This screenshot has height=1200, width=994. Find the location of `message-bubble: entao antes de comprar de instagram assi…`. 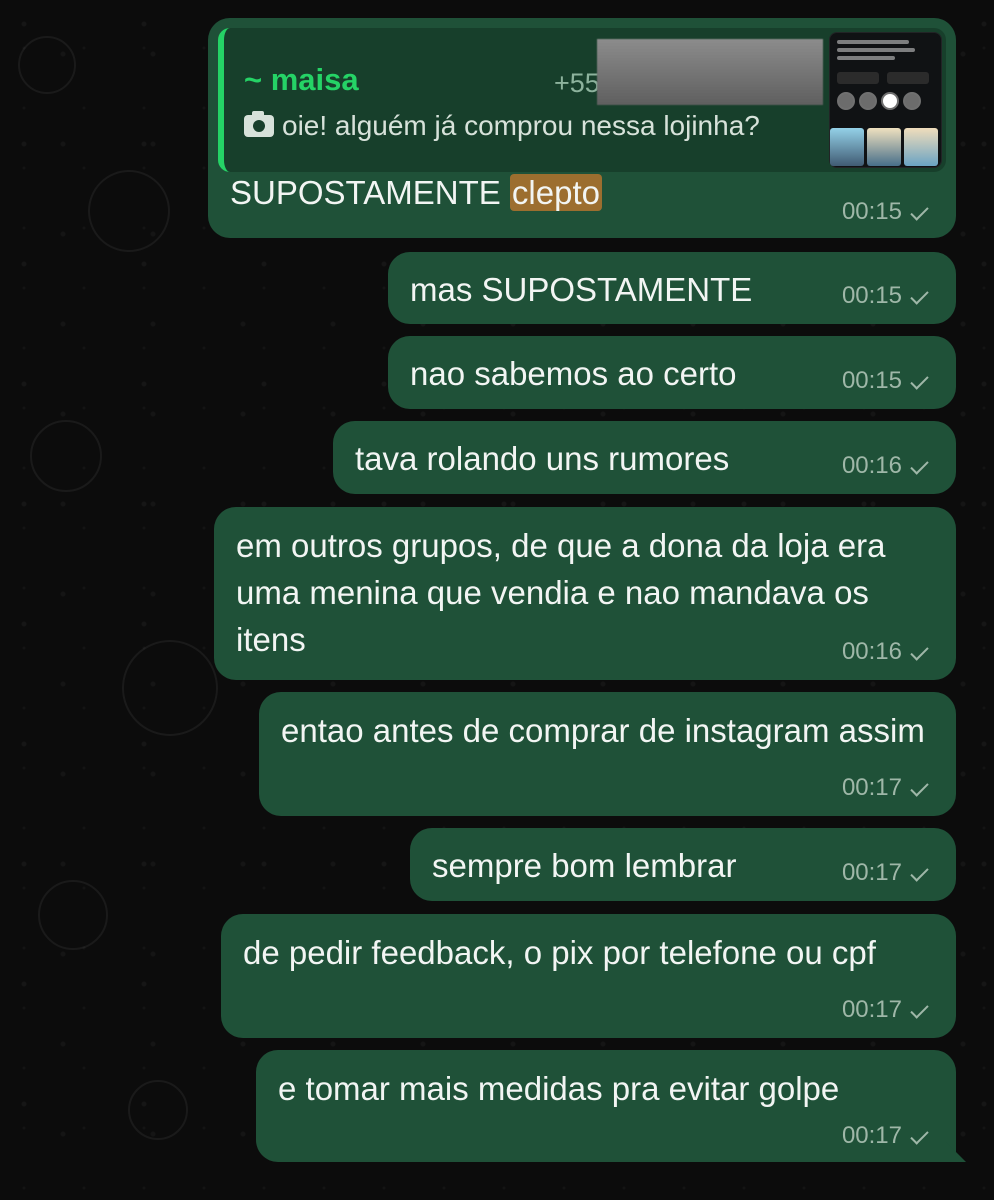

message-bubble: entao antes de comprar de instagram assi… is located at coordinates (607, 754).